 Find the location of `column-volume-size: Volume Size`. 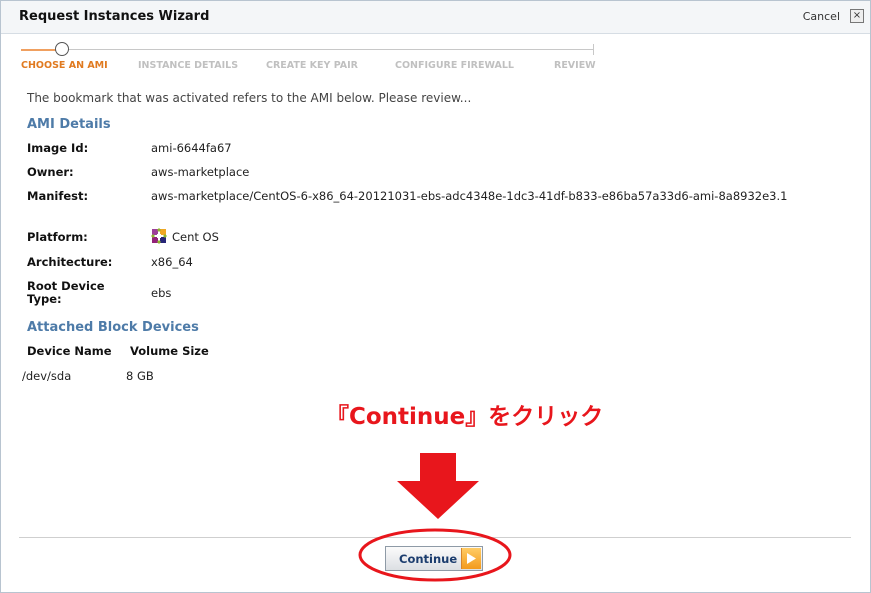

column-volume-size: Volume Size is located at coordinates (169, 351).